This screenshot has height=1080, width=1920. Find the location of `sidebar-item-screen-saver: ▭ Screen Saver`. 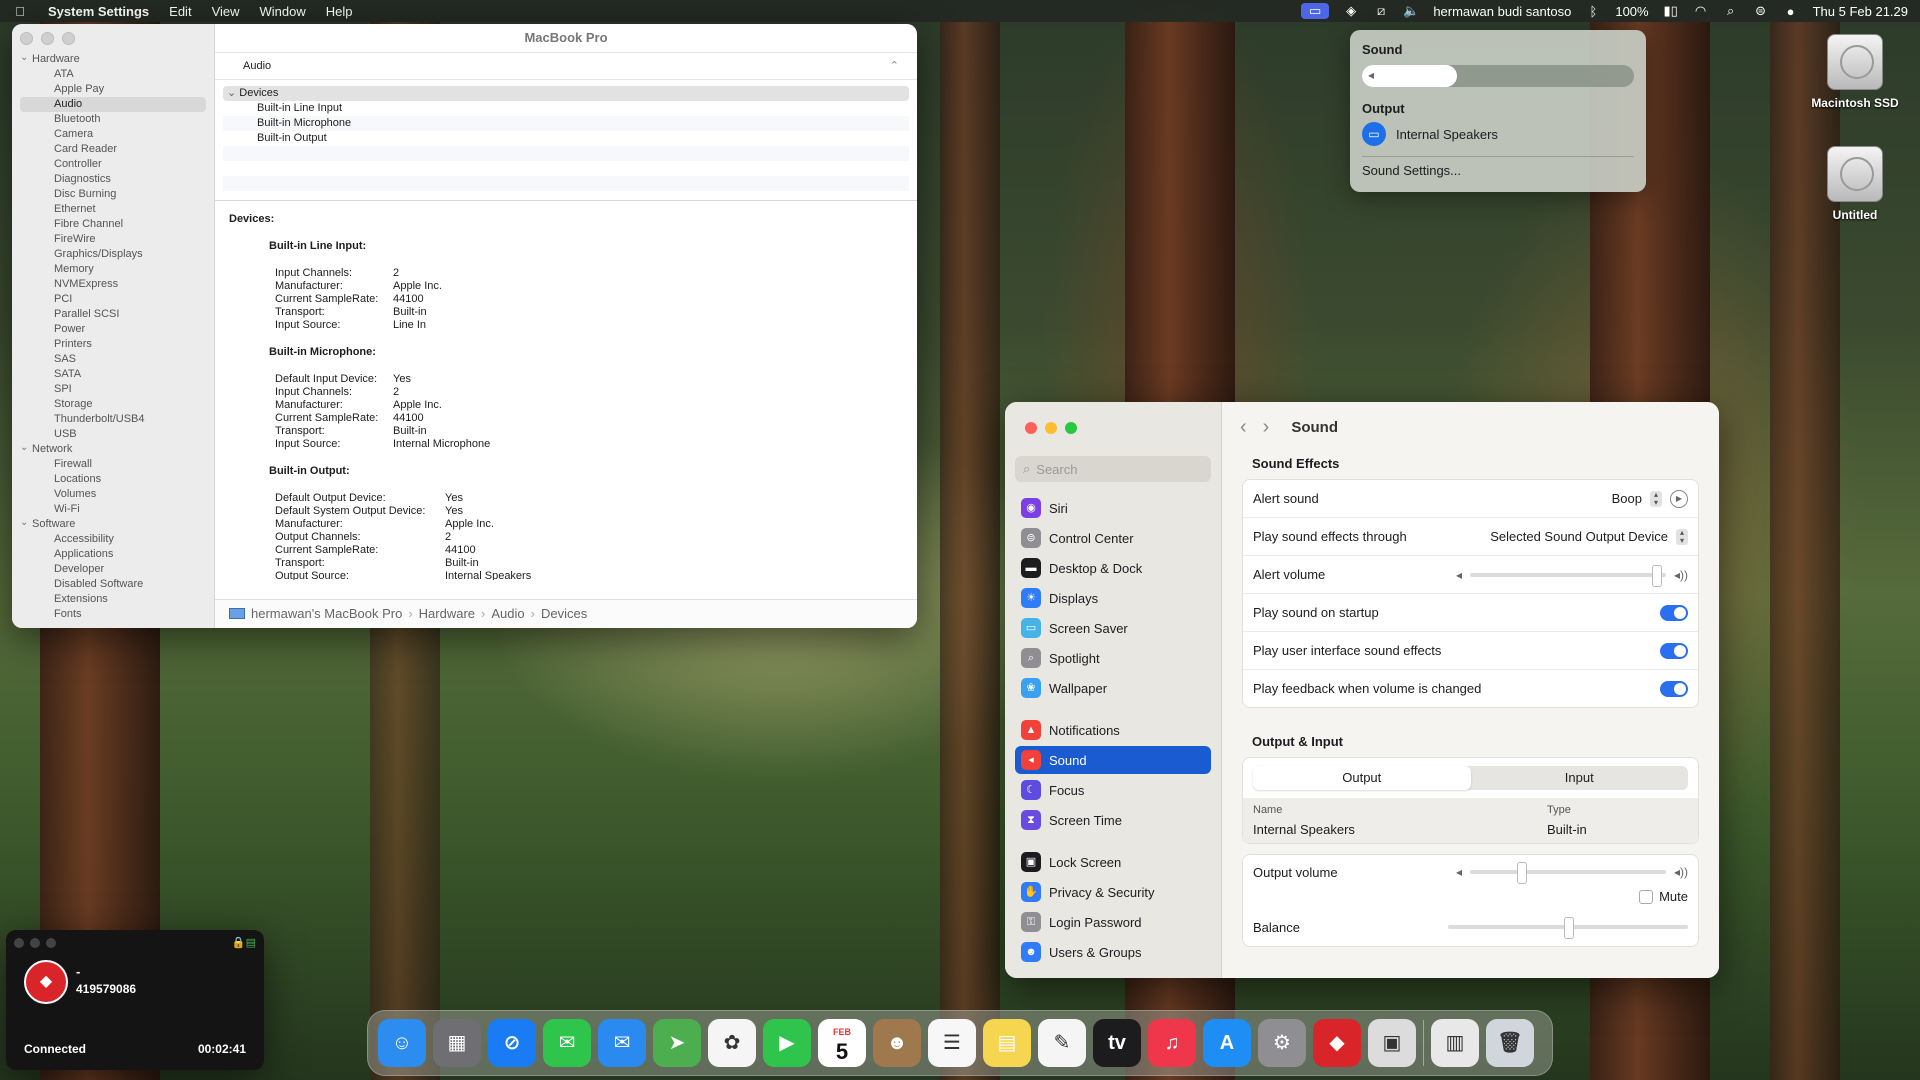

sidebar-item-screen-saver: ▭ Screen Saver is located at coordinates (1113, 628).